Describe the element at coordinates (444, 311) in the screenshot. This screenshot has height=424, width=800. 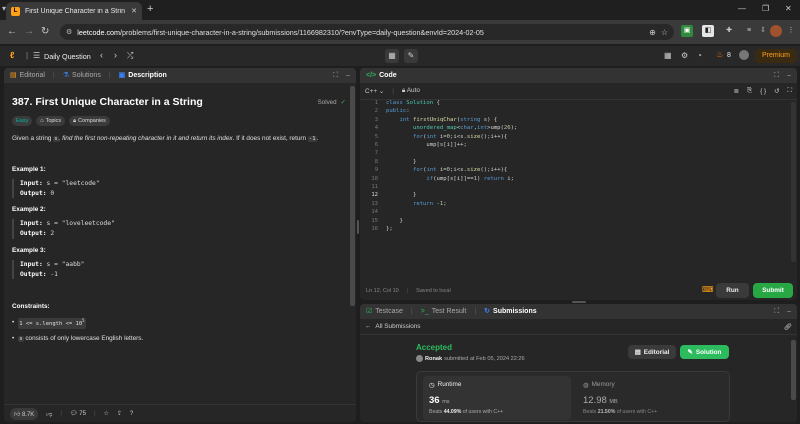
I see `tab-test-result: >_ Test Result` at that location.